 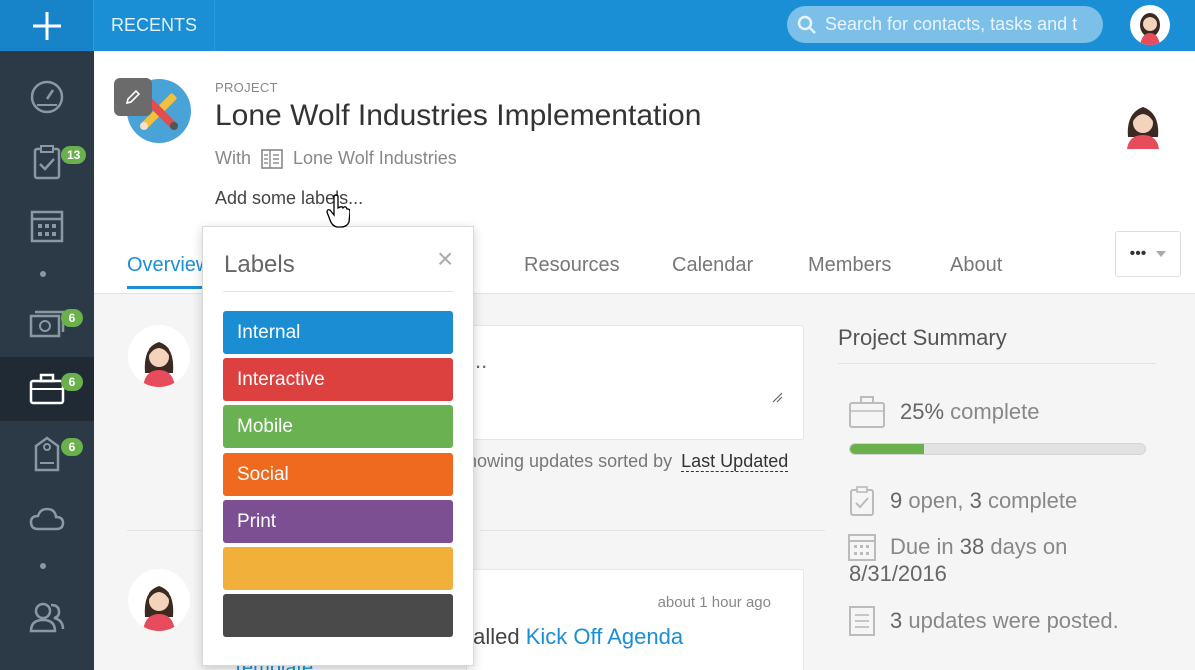 I want to click on sidebar-item-cases: 6, so click(x=47, y=454).